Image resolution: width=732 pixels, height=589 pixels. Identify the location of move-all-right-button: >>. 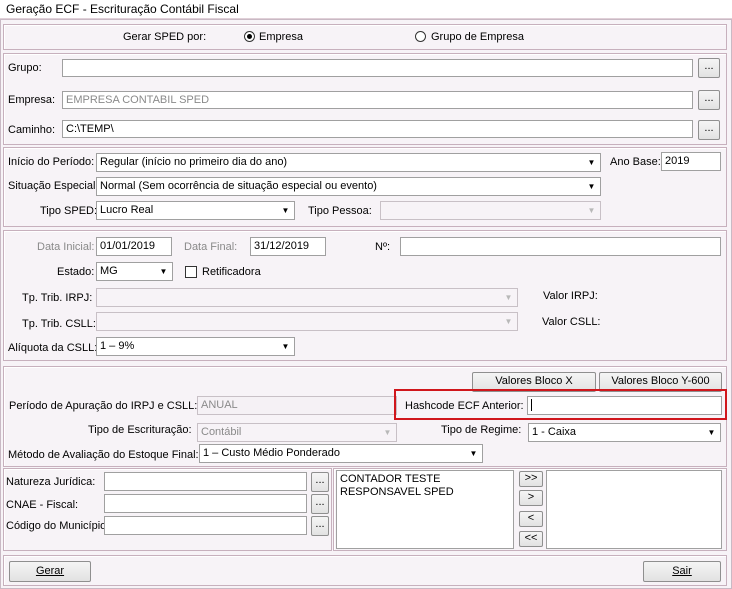
(531, 479).